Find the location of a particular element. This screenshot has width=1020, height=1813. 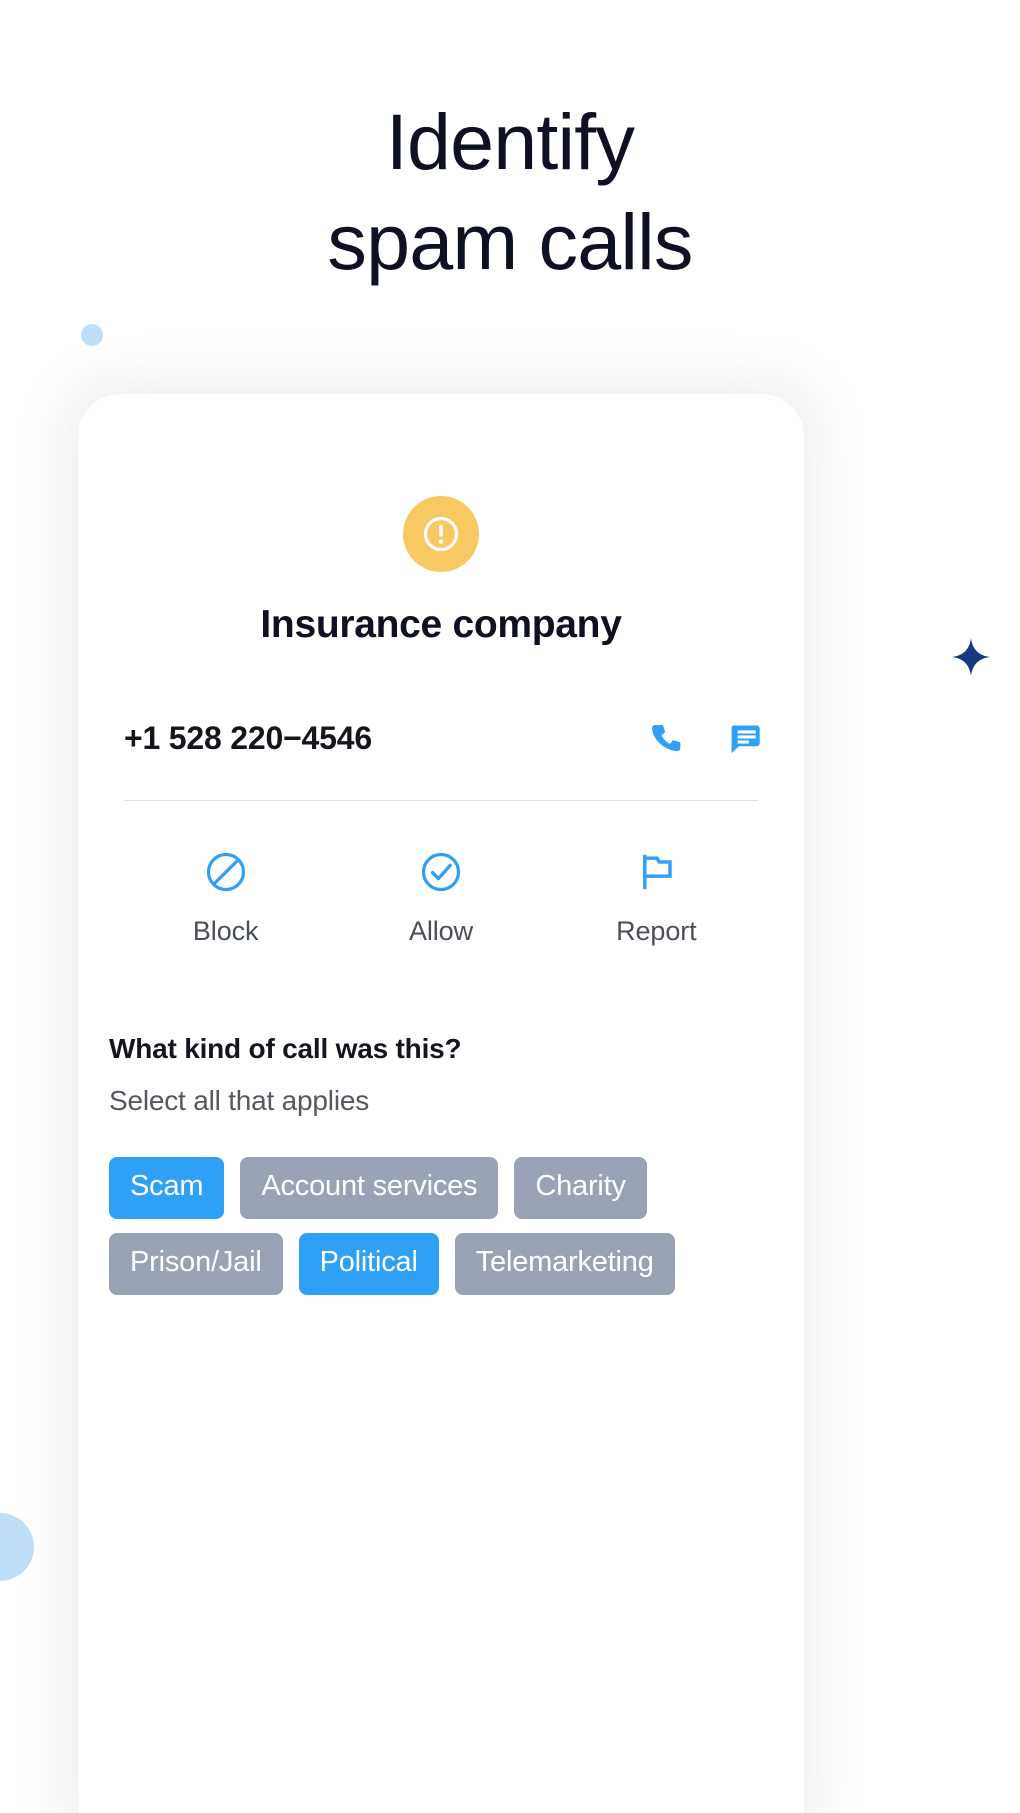

call-actions-row: Block Allow Report is located at coordinates (441, 898).